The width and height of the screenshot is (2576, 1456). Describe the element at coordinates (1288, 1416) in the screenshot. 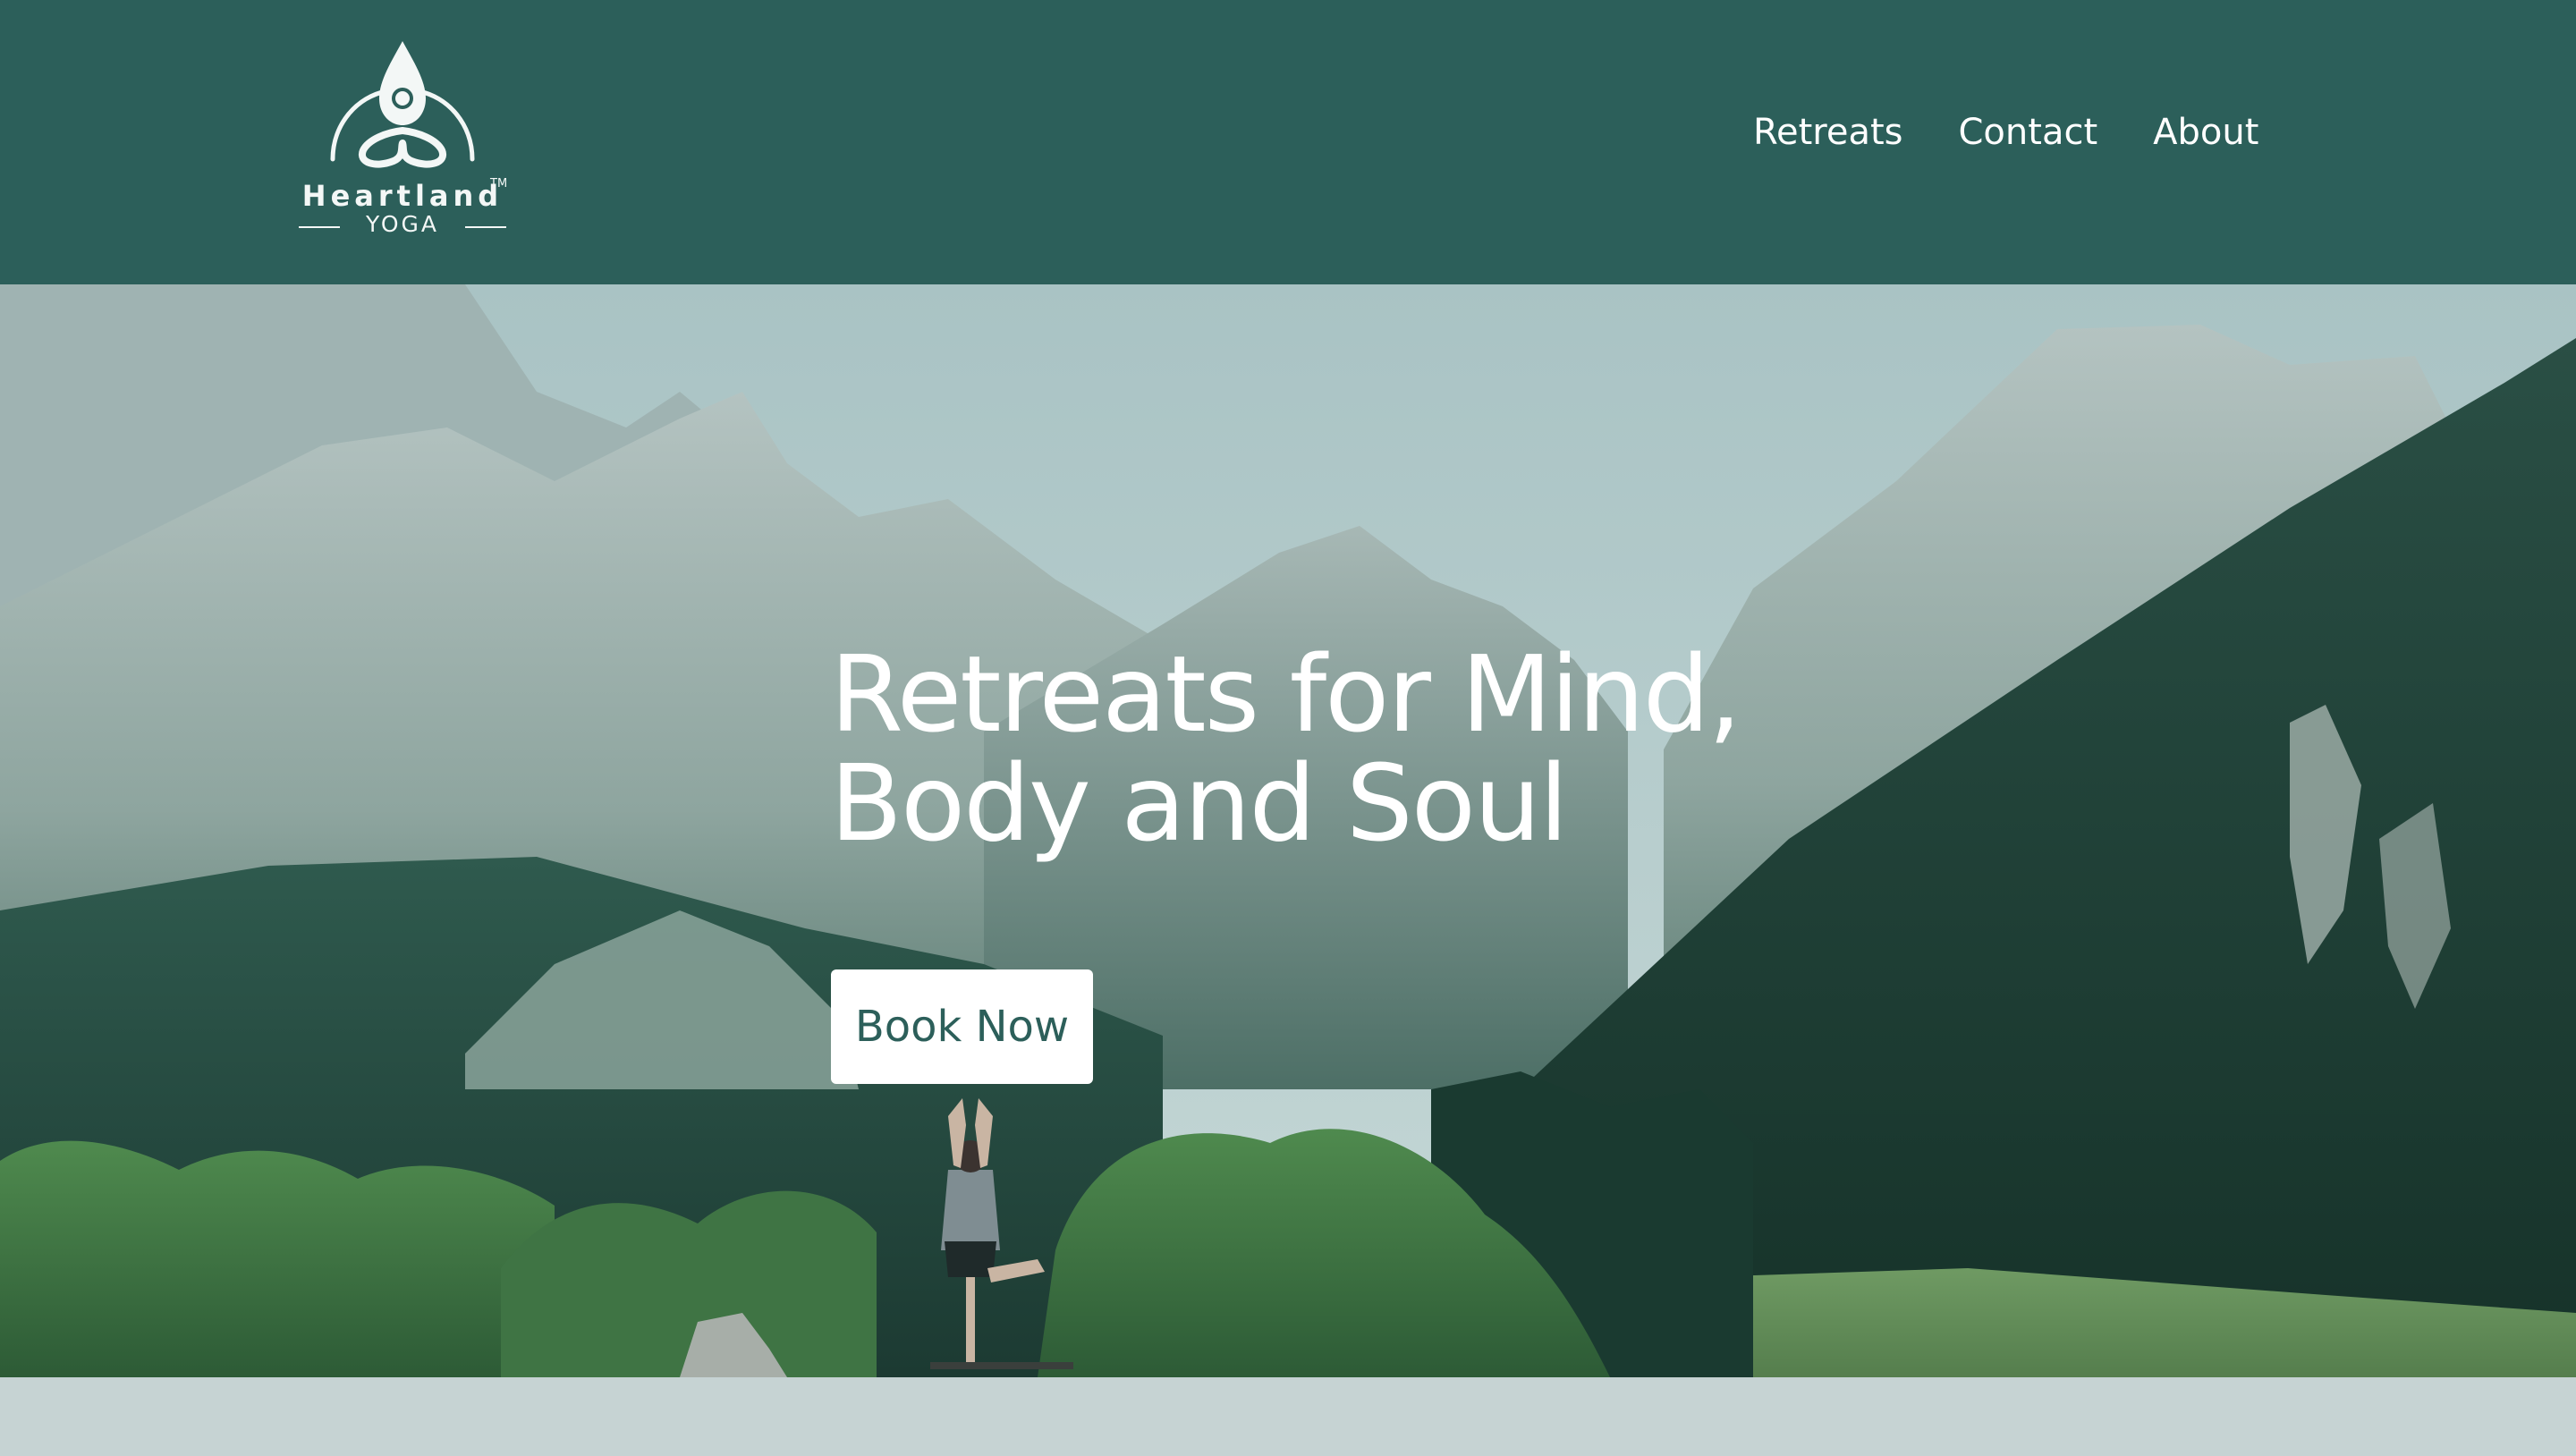

I see `page-footer-strip` at that location.